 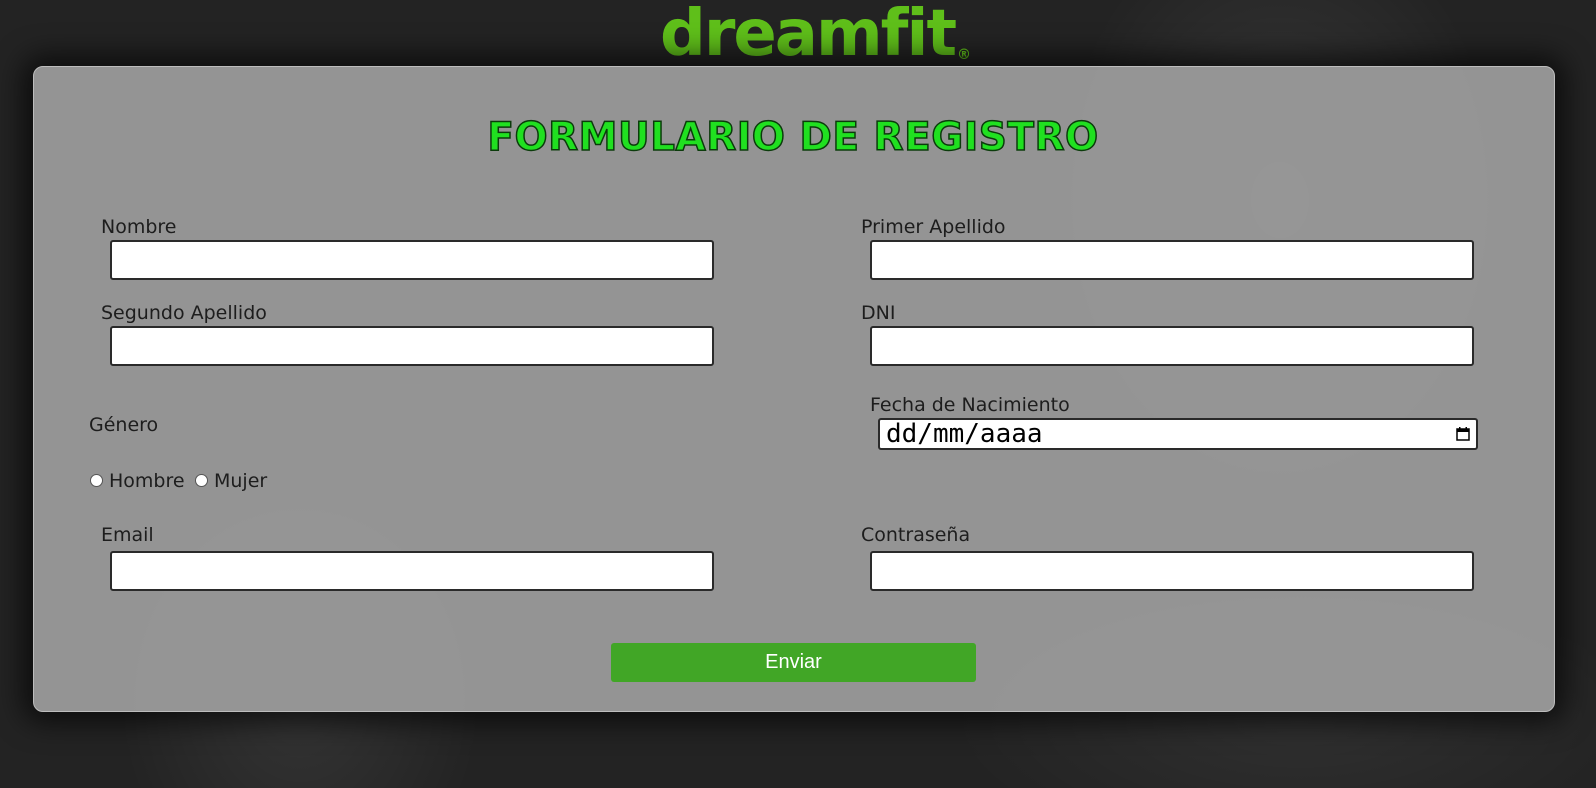 What do you see at coordinates (878, 313) in the screenshot?
I see `dni-label: DNI` at bounding box center [878, 313].